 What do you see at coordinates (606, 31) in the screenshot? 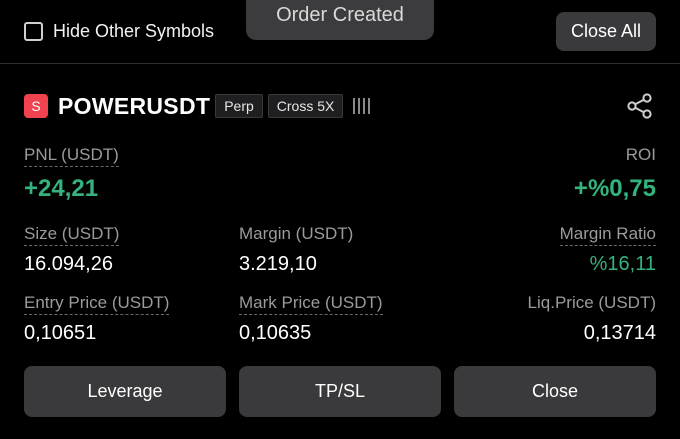
I see `close-all-button: Close All` at bounding box center [606, 31].